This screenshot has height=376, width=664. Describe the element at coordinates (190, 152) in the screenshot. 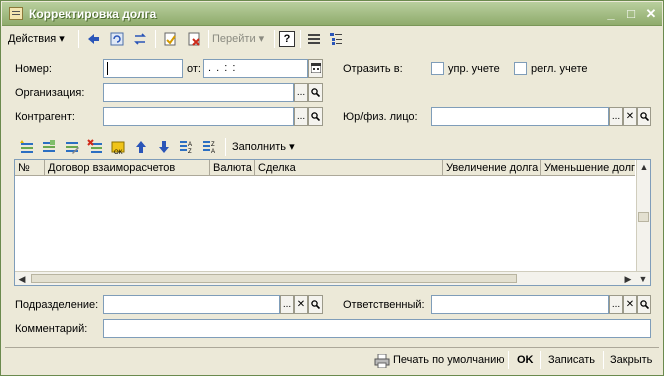

I see `svg-text: Z` at that location.